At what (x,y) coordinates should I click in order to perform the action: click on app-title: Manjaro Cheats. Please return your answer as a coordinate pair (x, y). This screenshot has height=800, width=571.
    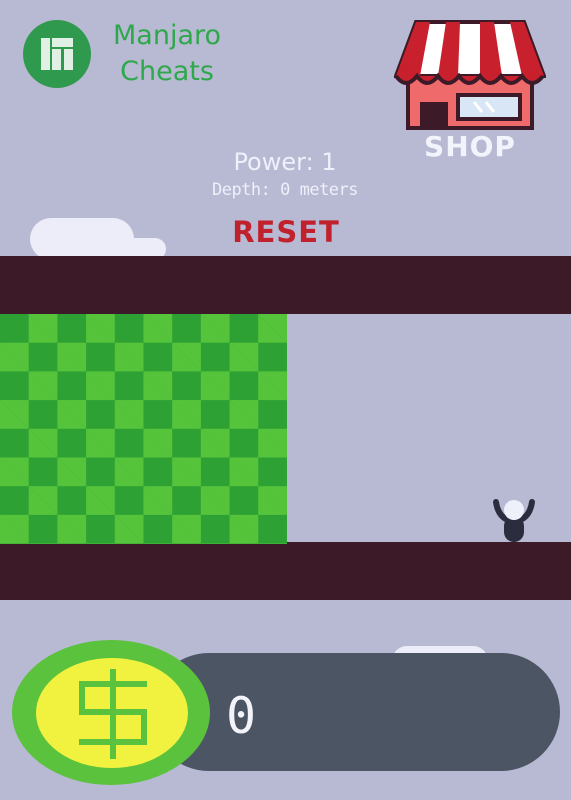
    Looking at the image, I should click on (167, 54).